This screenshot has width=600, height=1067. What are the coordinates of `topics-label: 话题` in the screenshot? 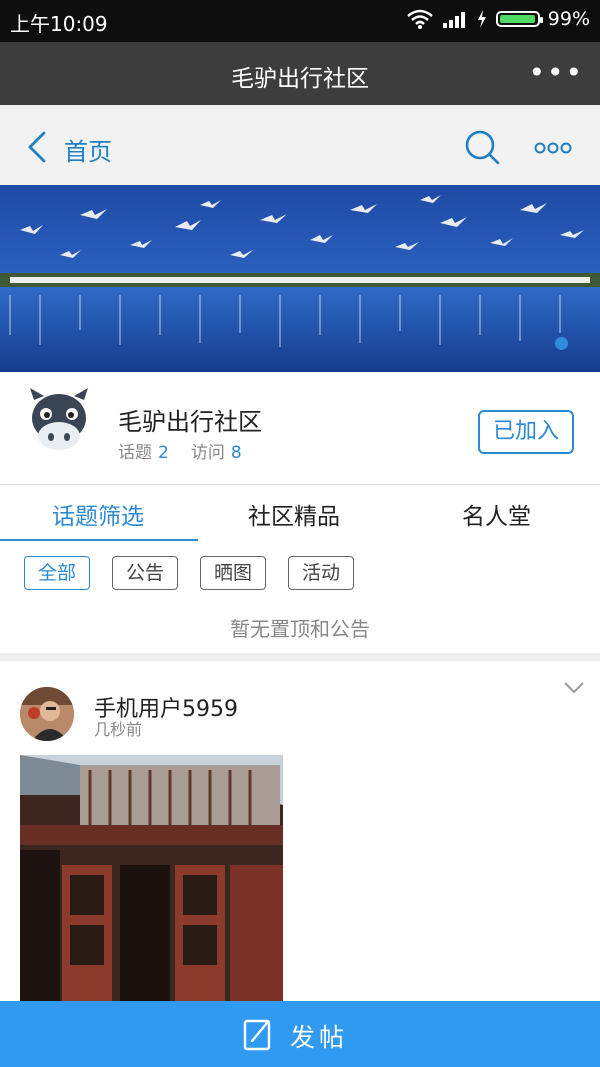 It's located at (135, 453).